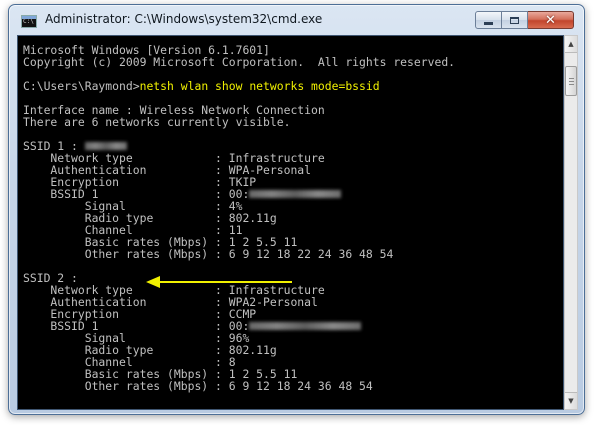 The image size is (597, 425). I want to click on scroll-up-arrow-icon: ▲, so click(571, 43).